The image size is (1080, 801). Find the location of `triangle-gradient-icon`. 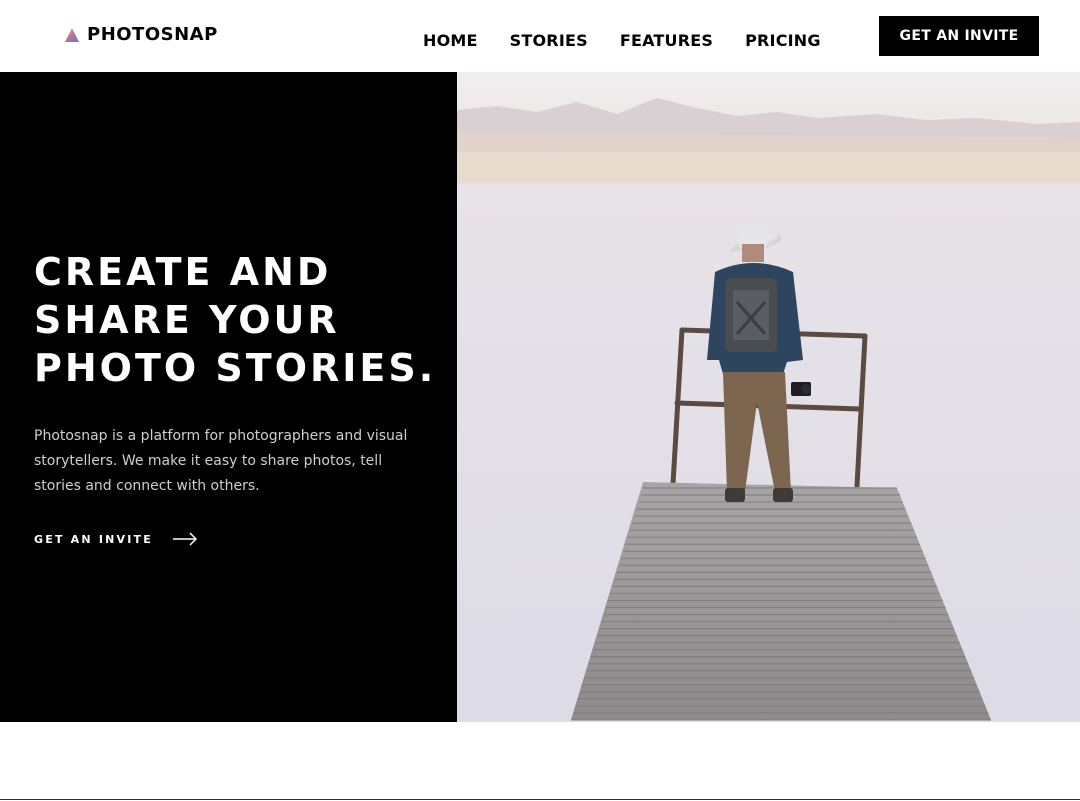

triangle-gradient-icon is located at coordinates (72, 34).